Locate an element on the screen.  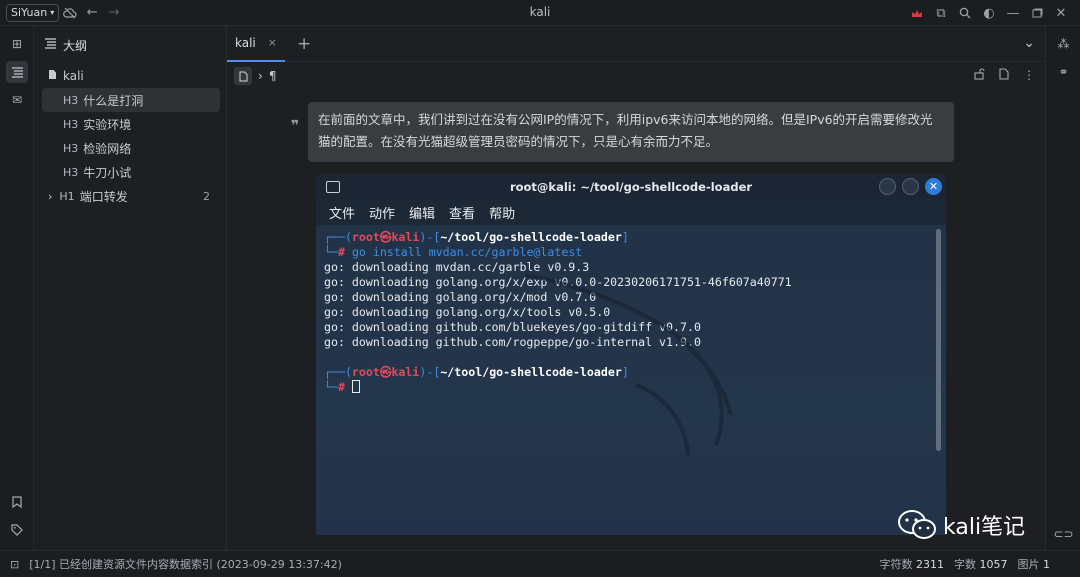
outline-dock-button is located at coordinates (17, 72).